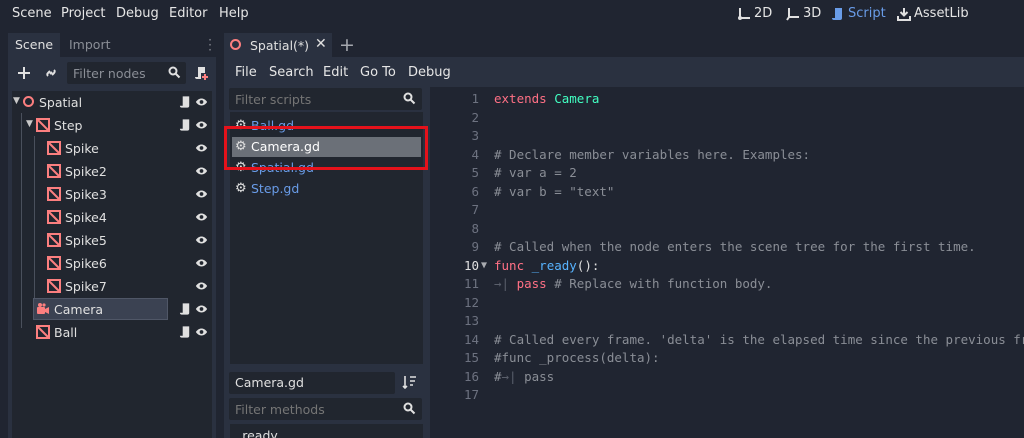  I want to click on code-line: 3, so click(727, 137).